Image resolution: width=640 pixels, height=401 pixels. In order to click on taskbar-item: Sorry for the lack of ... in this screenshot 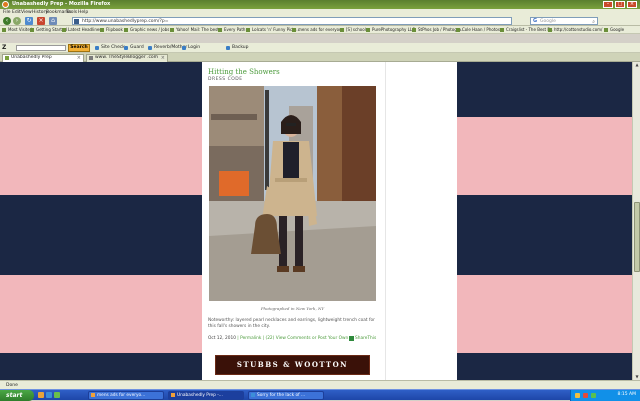, I will do `click(286, 395)`.